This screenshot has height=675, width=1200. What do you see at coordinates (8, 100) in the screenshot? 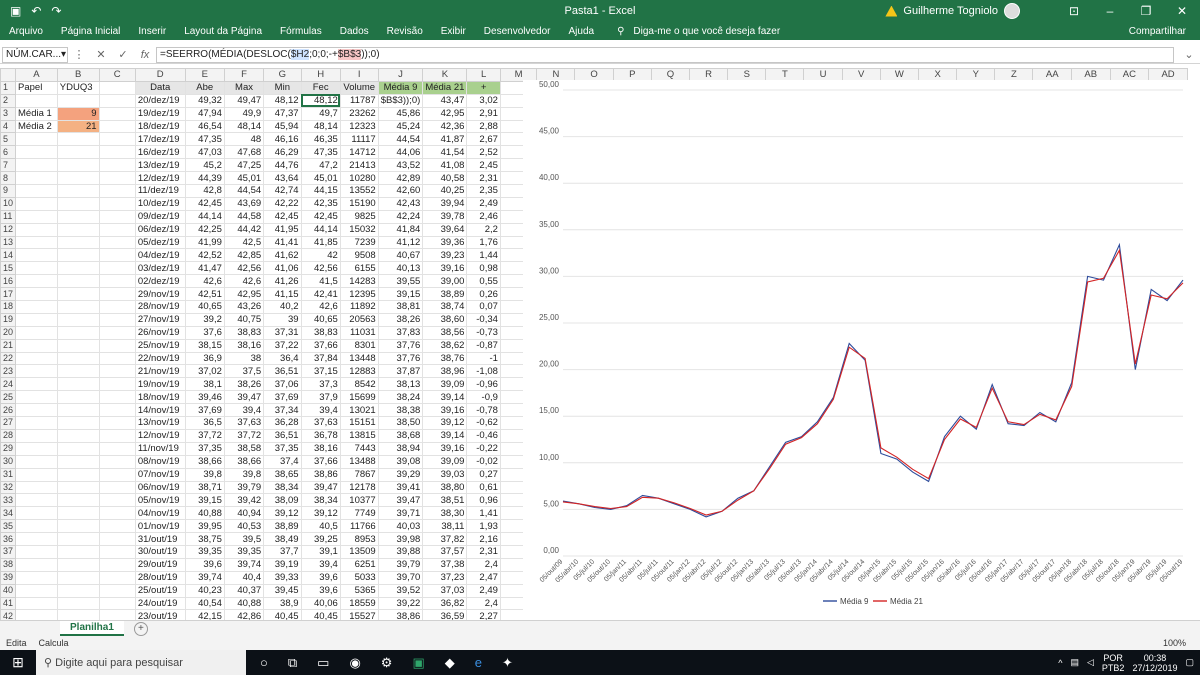
I see `row-header: 2` at bounding box center [8, 100].